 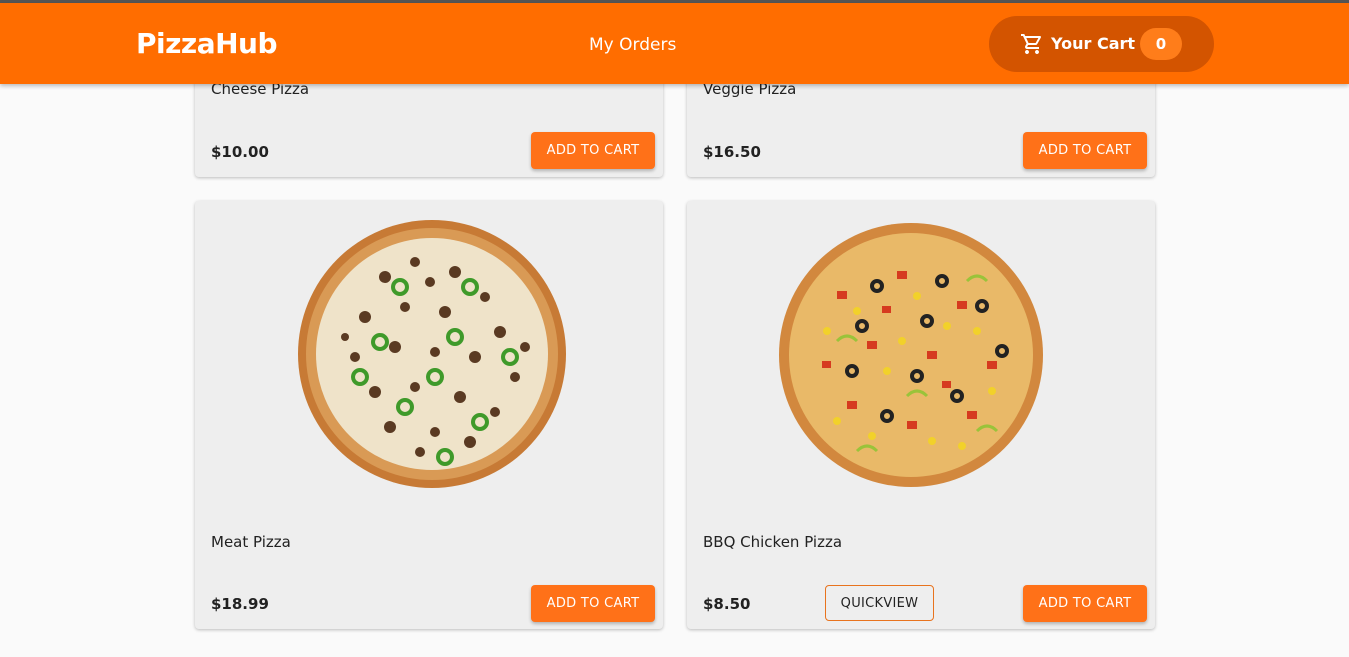 I want to click on bbq-chicken-pizza-image, so click(x=911, y=355).